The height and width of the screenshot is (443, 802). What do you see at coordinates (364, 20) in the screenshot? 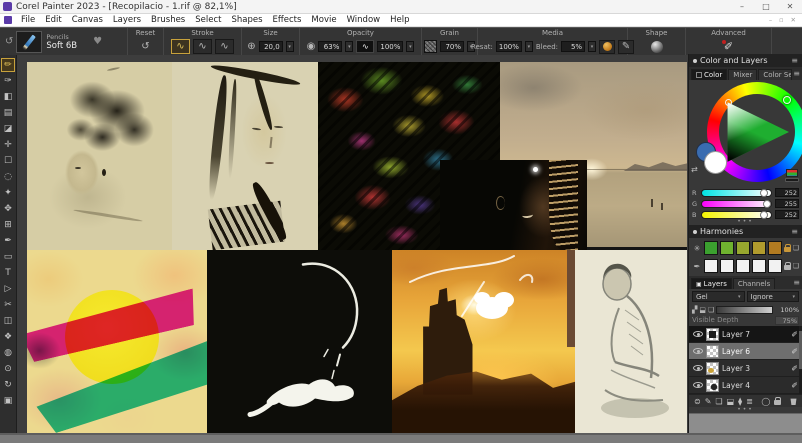
I see `menu-window: Window` at bounding box center [364, 20].